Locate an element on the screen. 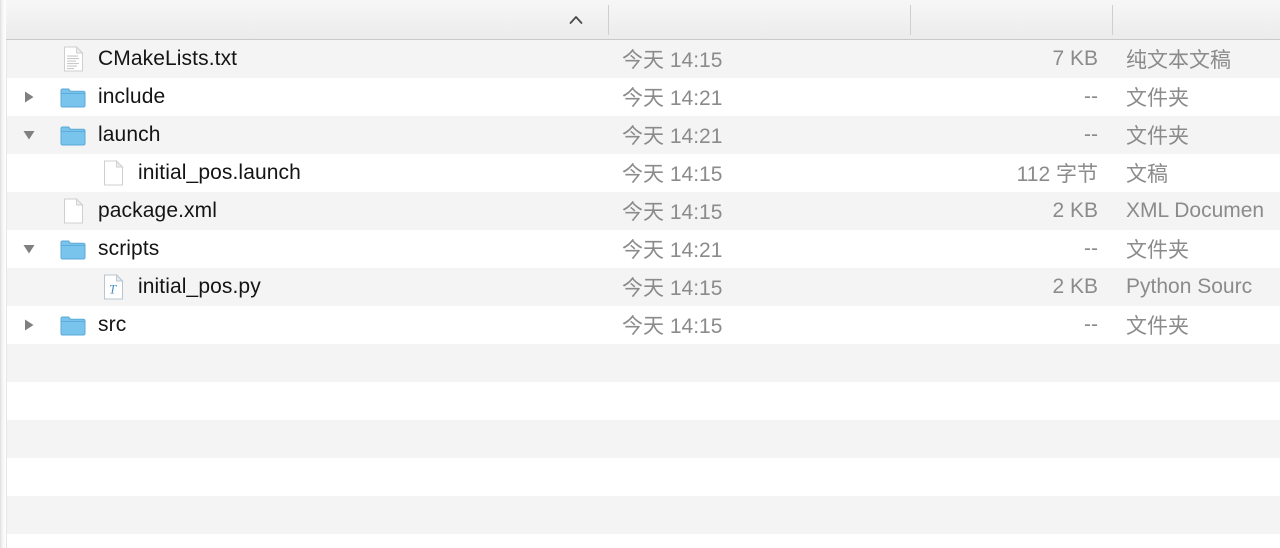  table-row: src 今天 14:15 -- 文件夹 is located at coordinates (640, 325).